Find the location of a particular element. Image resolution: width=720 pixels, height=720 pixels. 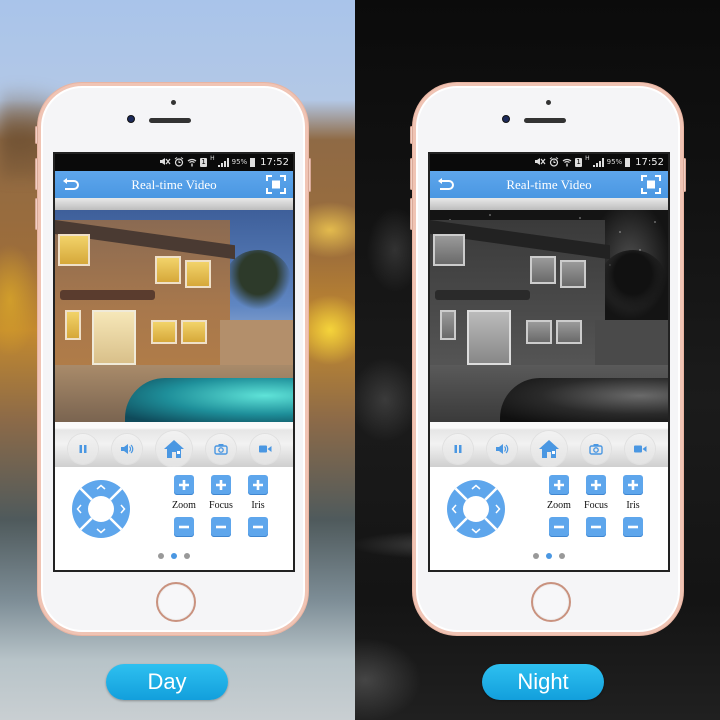

ptz-controls: Zoom Focus Iris is located at coordinates (174, 515).